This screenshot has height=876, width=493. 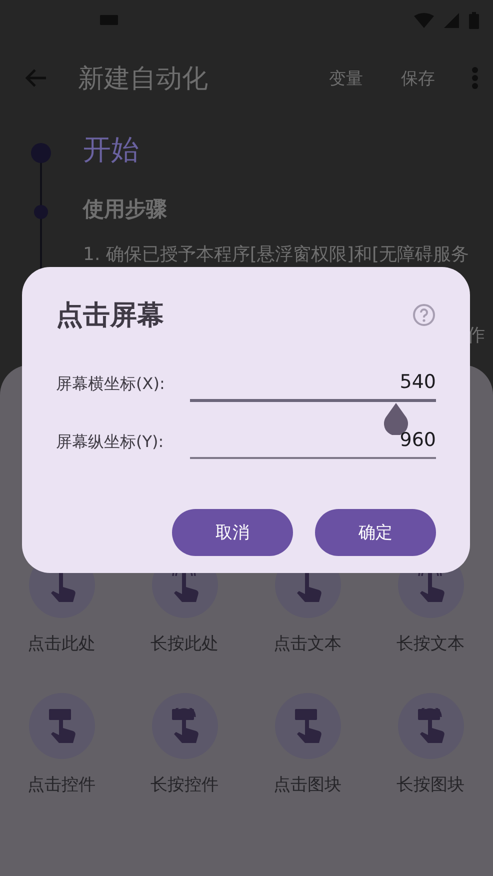 What do you see at coordinates (111, 150) in the screenshot?
I see `step-title: 开始` at bounding box center [111, 150].